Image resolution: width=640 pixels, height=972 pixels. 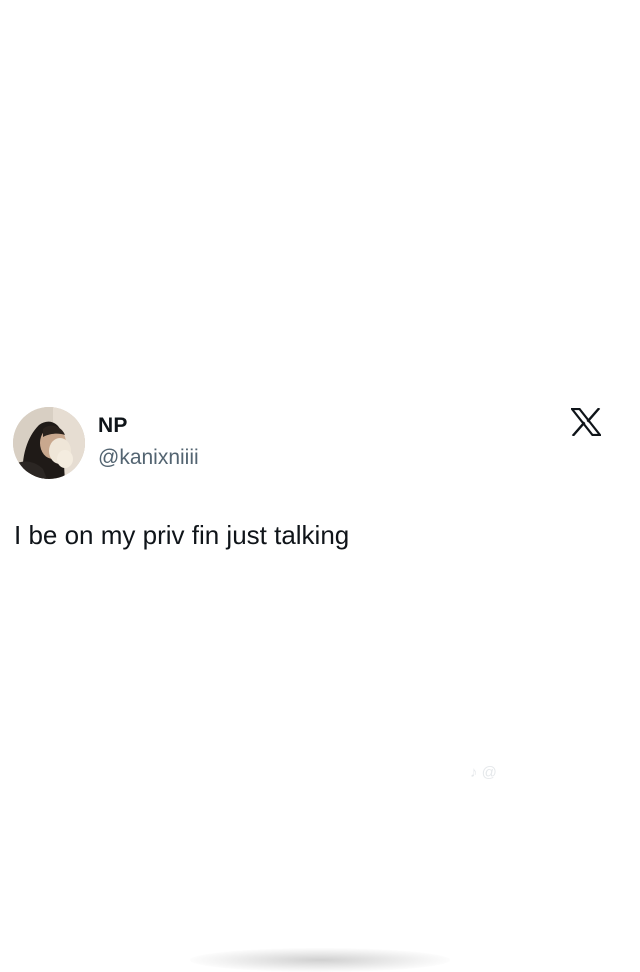 I want to click on watermark-text: @, so click(x=489, y=772).